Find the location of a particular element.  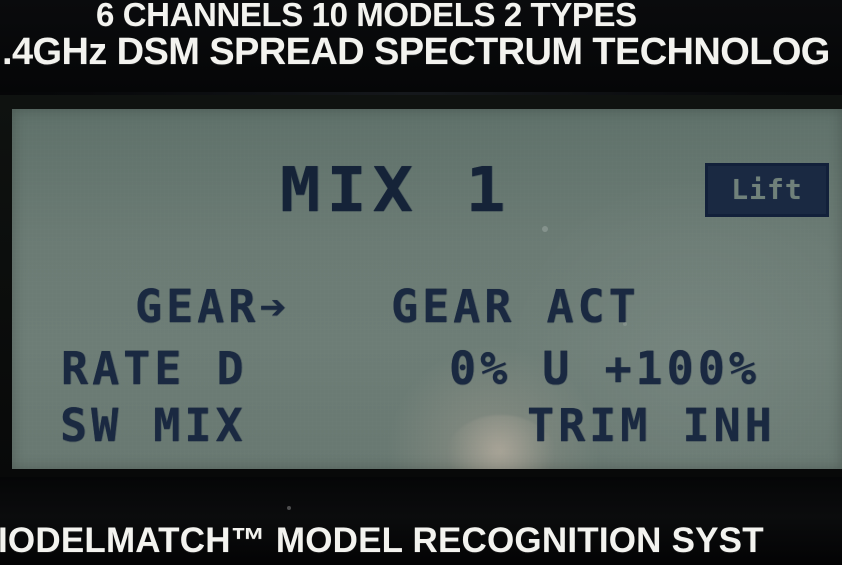

lcd-row-1-left: GEAR➔ is located at coordinates (213, 306).